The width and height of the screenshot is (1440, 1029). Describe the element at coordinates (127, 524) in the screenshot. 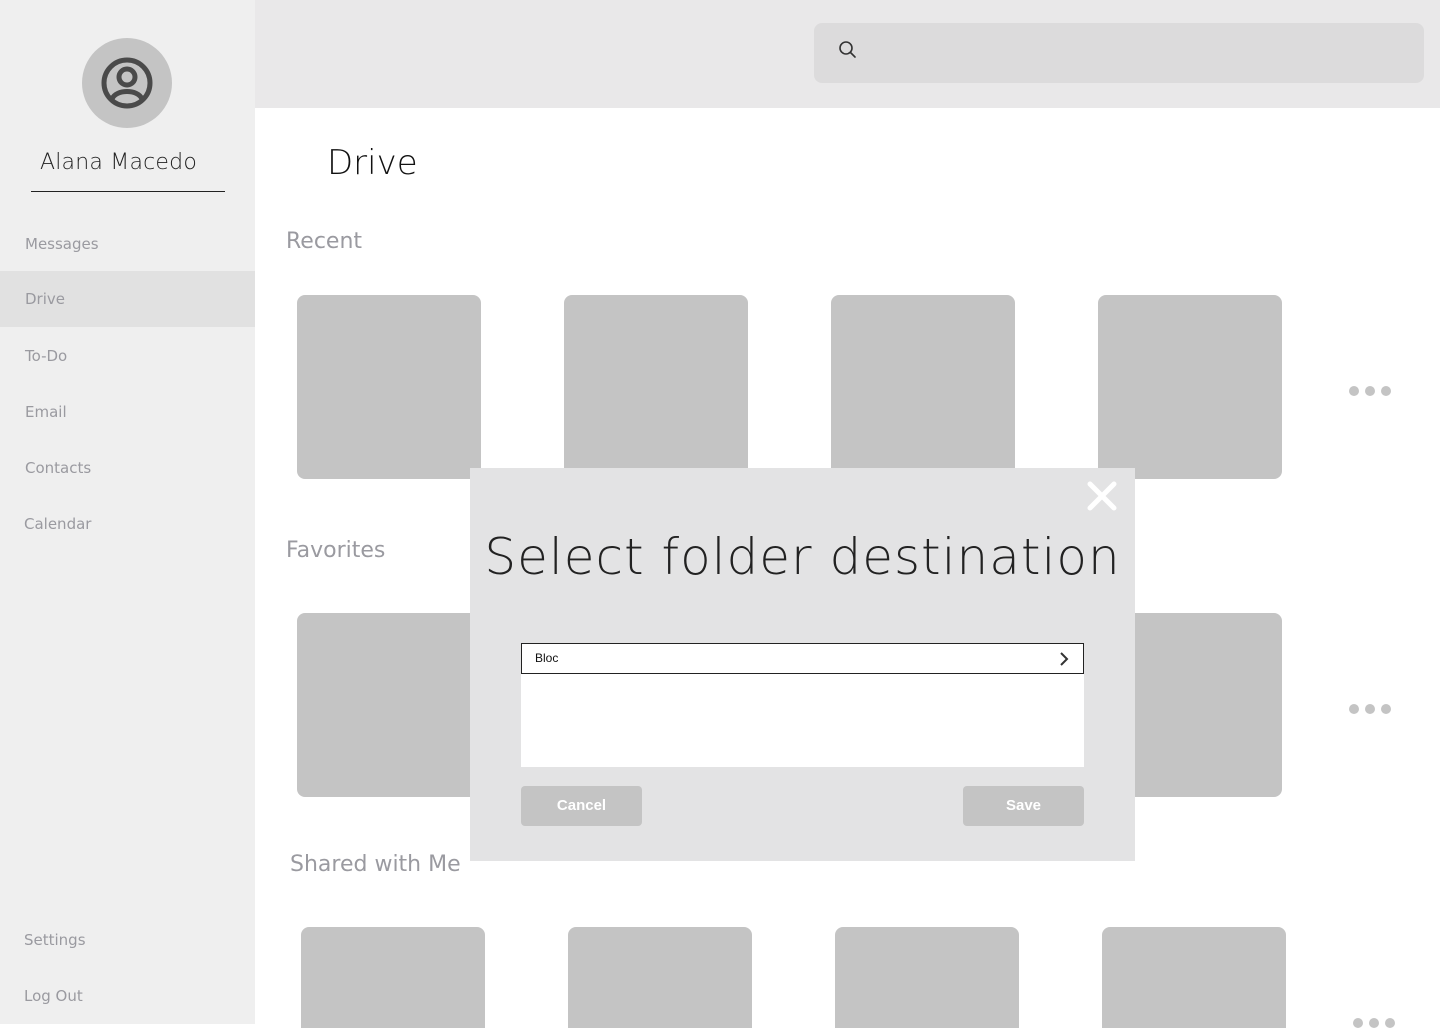

I see `sidebar-item-calendar: Calendar` at that location.